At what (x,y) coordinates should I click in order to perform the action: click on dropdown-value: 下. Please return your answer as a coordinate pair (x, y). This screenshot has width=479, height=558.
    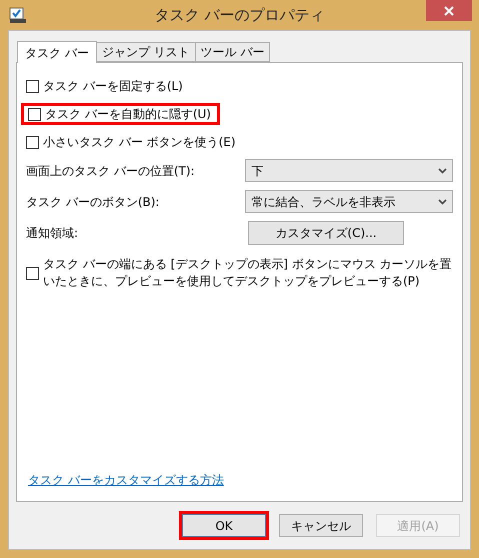
    Looking at the image, I should click on (257, 171).